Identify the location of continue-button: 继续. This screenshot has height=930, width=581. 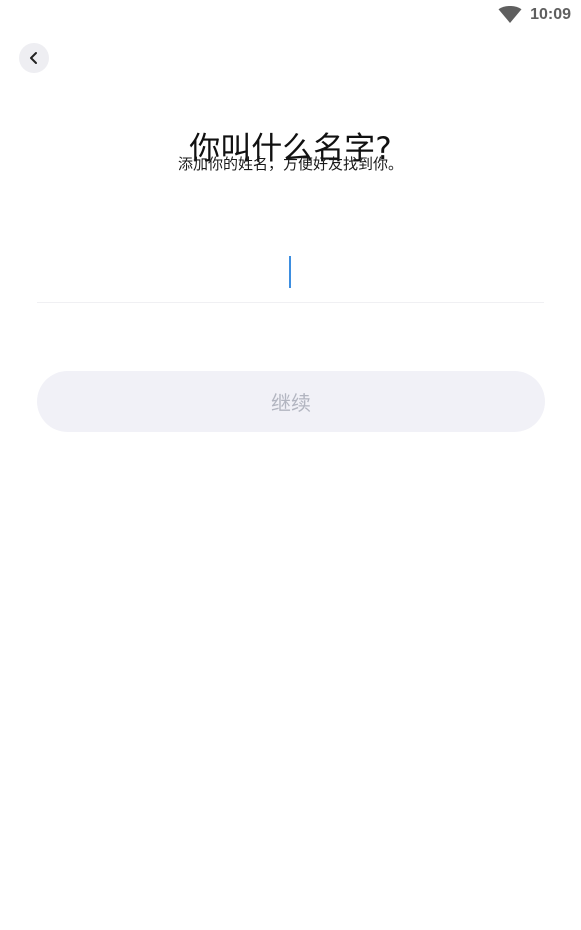
(291, 401).